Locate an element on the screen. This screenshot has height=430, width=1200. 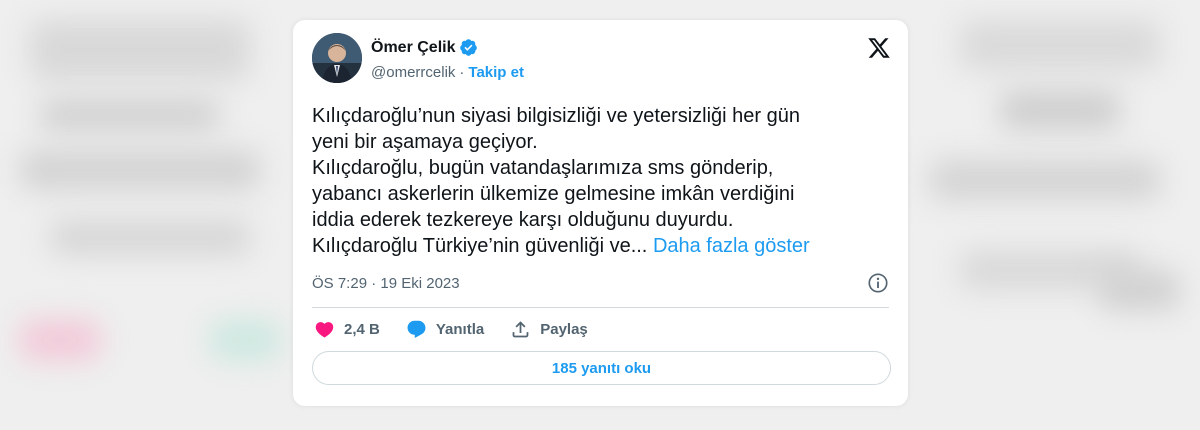
reply-label: Yanıtla is located at coordinates (460, 329).